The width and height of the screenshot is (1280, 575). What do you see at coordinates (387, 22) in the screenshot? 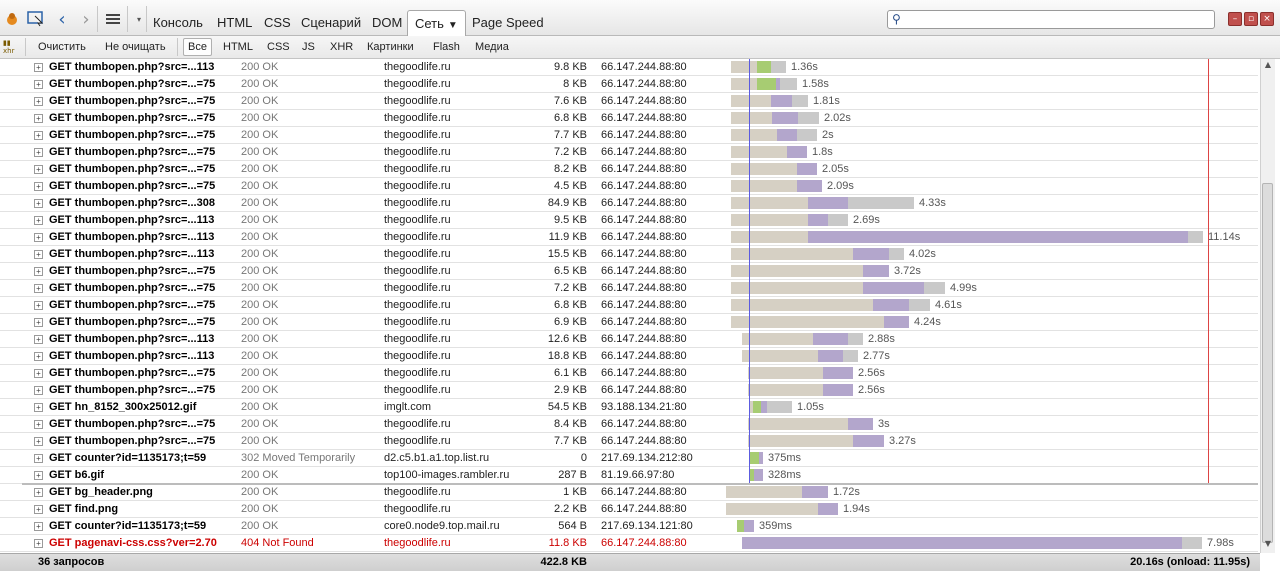
I see `tab-dom: DOM` at bounding box center [387, 22].